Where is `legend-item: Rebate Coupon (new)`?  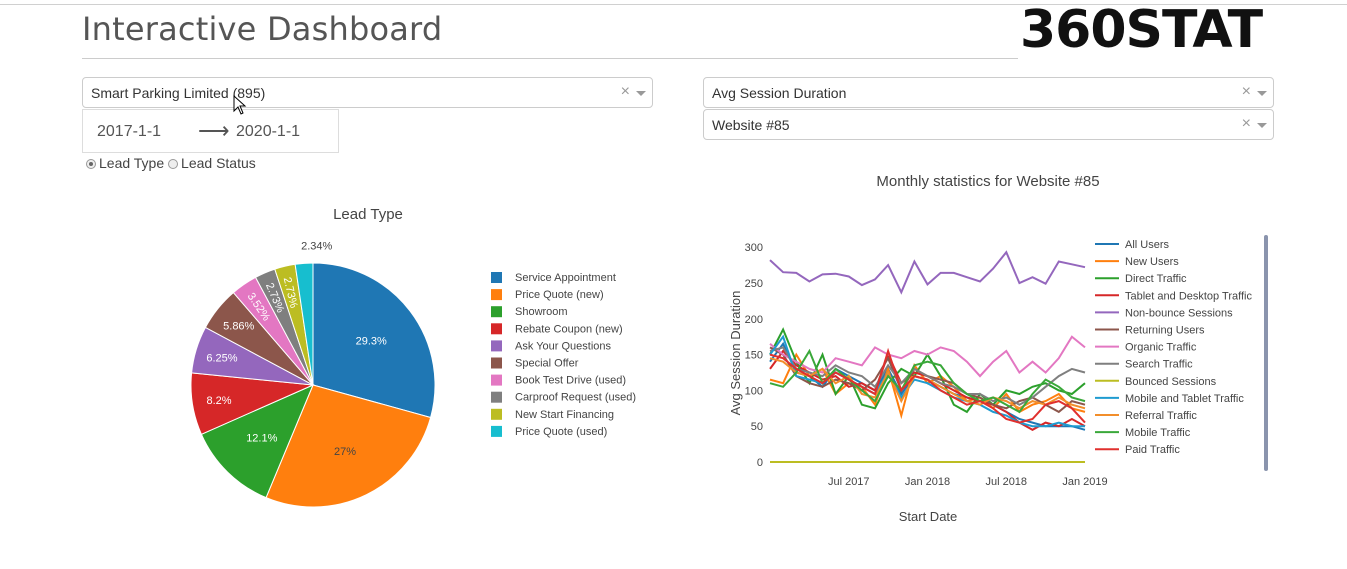 legend-item: Rebate Coupon (new) is located at coordinates (569, 329).